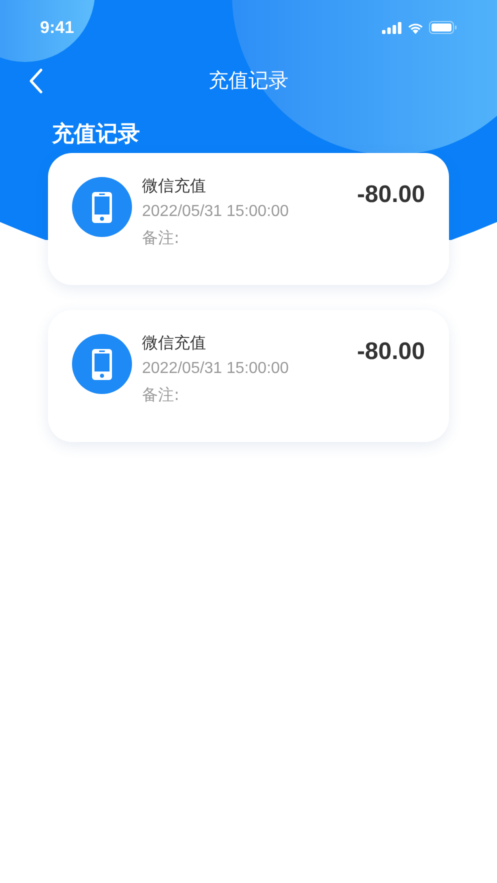 The width and height of the screenshot is (497, 883). Describe the element at coordinates (248, 80) in the screenshot. I see `page-title: 充值记录` at that location.